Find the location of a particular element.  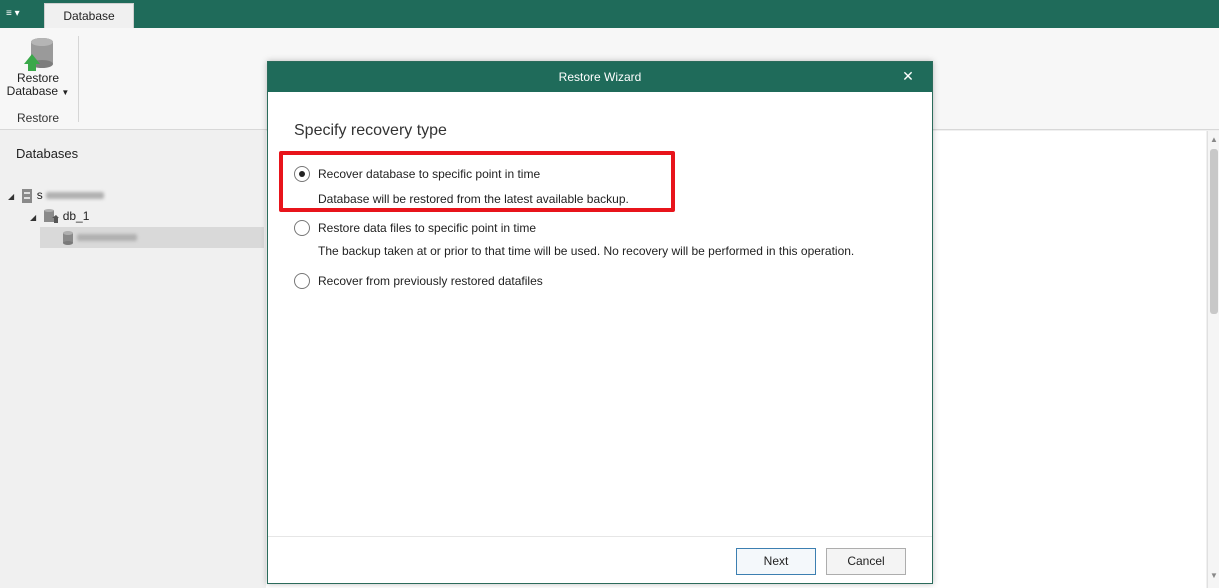

restore-database-button: Restore Database ▼ is located at coordinates (38, 69).